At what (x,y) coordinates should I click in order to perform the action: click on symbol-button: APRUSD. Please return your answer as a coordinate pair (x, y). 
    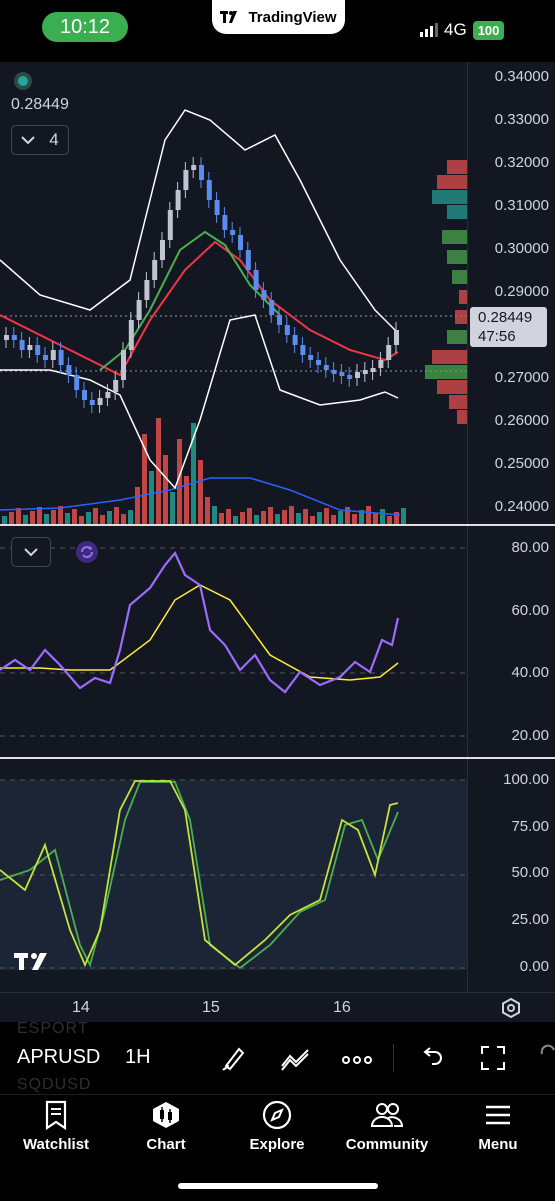
    Looking at the image, I should click on (58, 1057).